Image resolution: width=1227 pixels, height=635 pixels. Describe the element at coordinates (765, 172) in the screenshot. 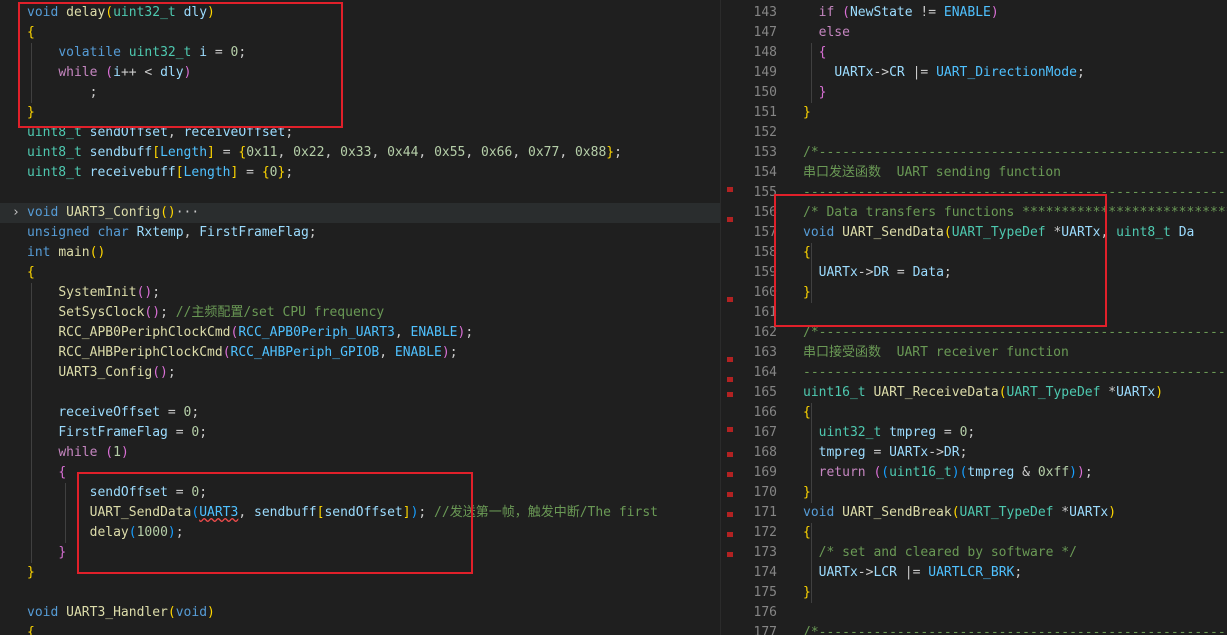

I see `line-number: 154` at that location.